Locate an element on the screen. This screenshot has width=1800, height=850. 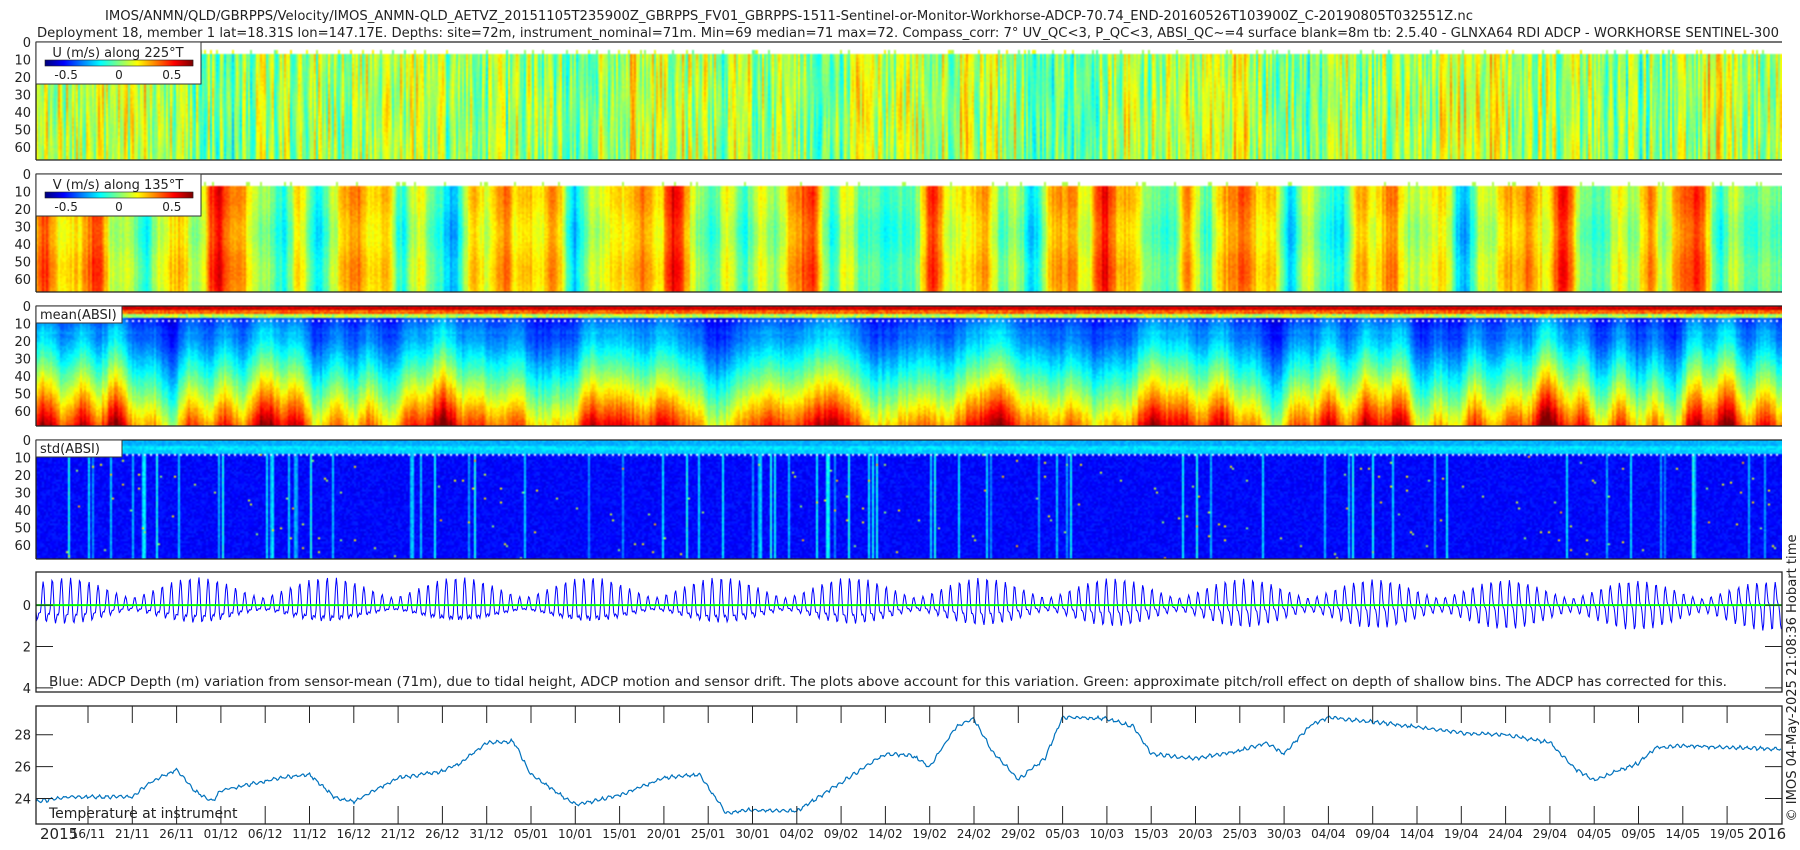
y-tick-label: 28 is located at coordinates (22, 736).